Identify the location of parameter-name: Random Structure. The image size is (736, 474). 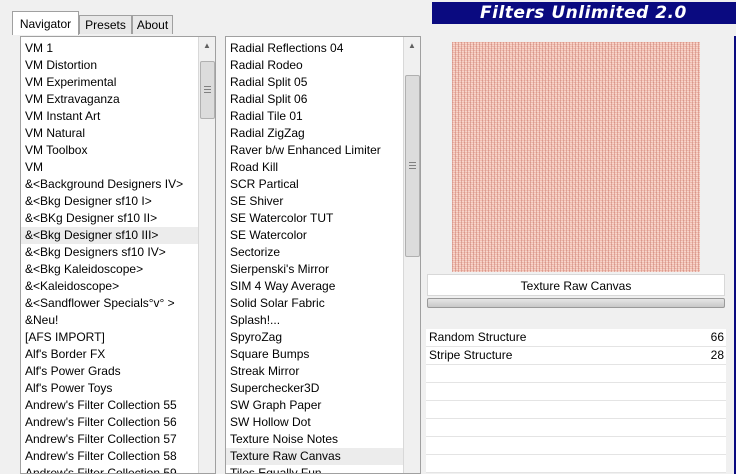
(478, 337).